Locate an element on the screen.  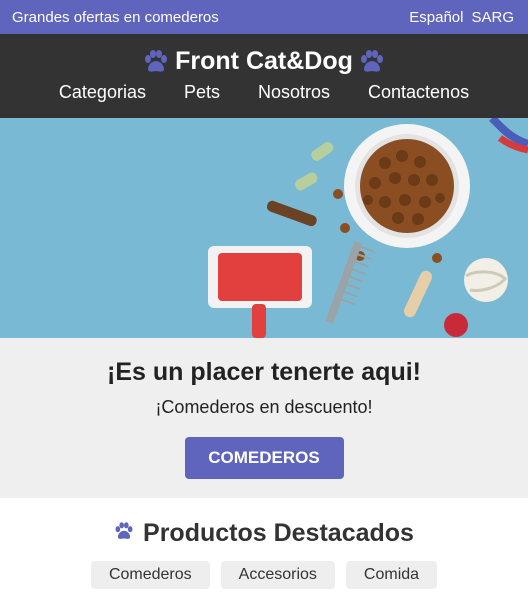
nav-item-nosotros: Nosotros is located at coordinates (294, 92).